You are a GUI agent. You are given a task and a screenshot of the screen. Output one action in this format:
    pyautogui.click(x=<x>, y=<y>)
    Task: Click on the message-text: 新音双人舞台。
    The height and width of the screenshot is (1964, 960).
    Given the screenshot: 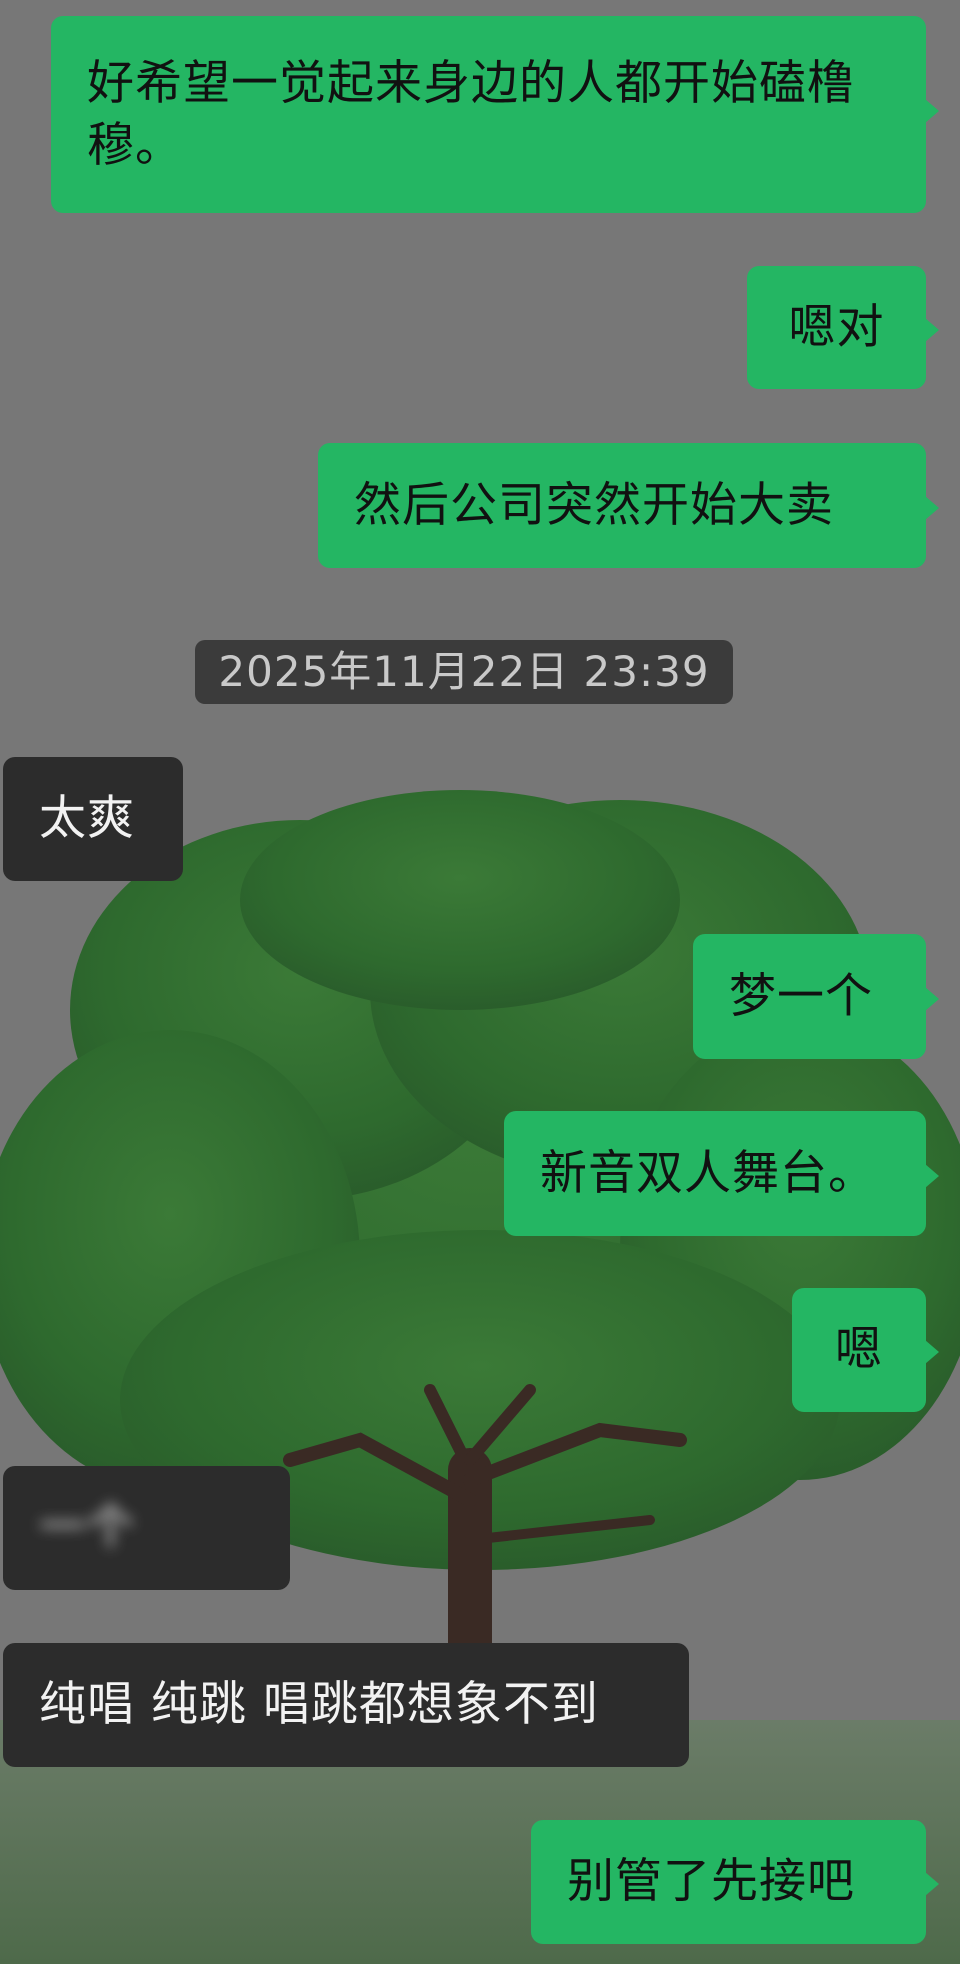 What is the action you would take?
    pyautogui.click(x=708, y=1173)
    